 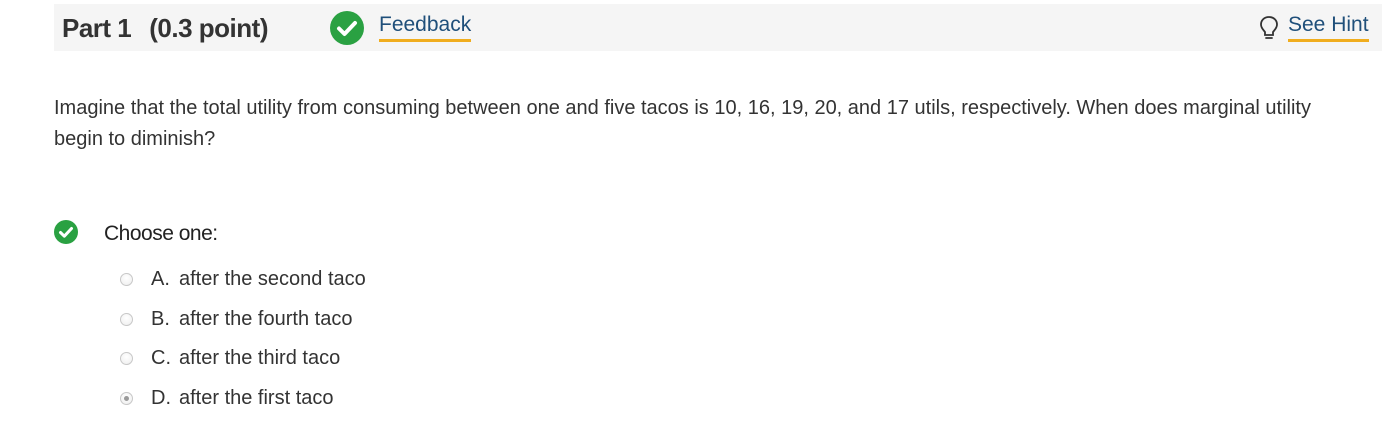 I want to click on choice-letter: B., so click(x=160, y=318).